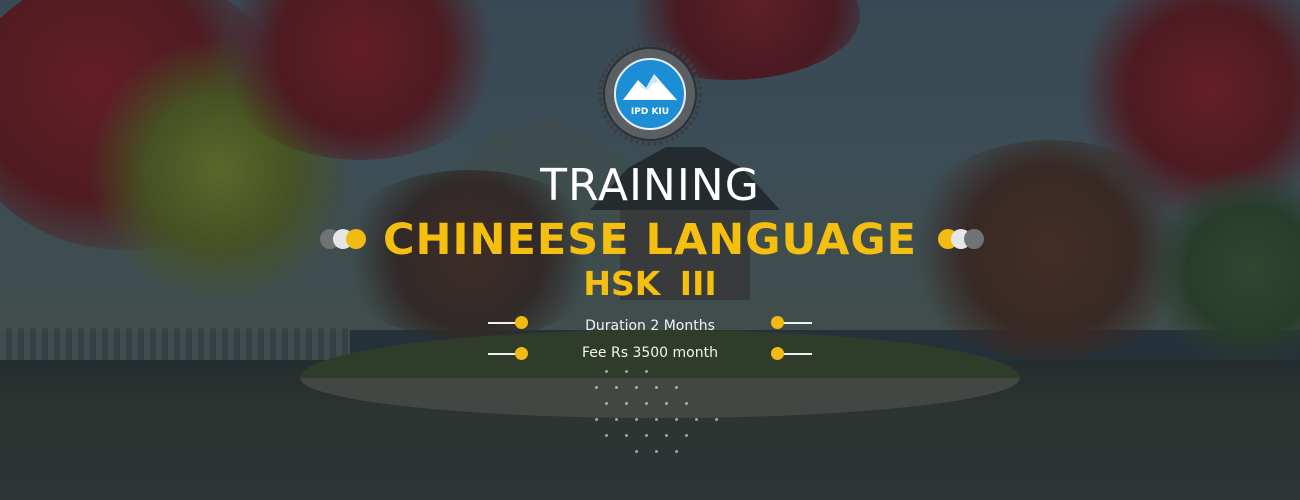  Describe the element at coordinates (650, 283) in the screenshot. I see `course-level: HSK III` at that location.